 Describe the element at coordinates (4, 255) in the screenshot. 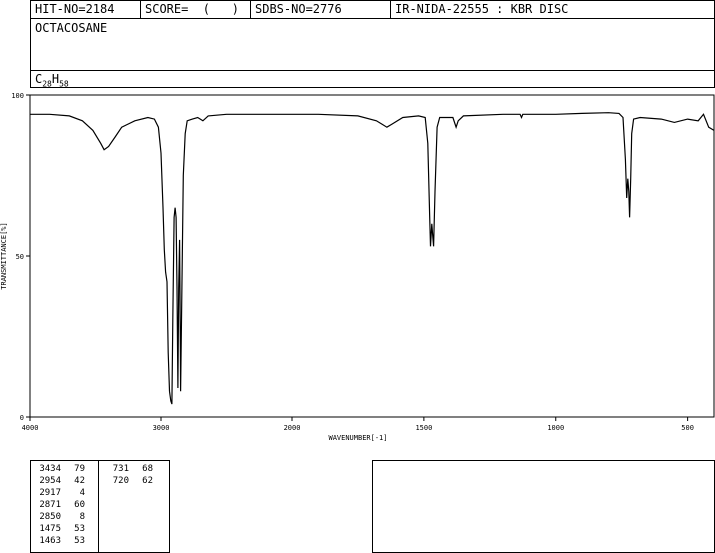

I see `y-axis-label: TRANSMITTANCE[%]` at that location.